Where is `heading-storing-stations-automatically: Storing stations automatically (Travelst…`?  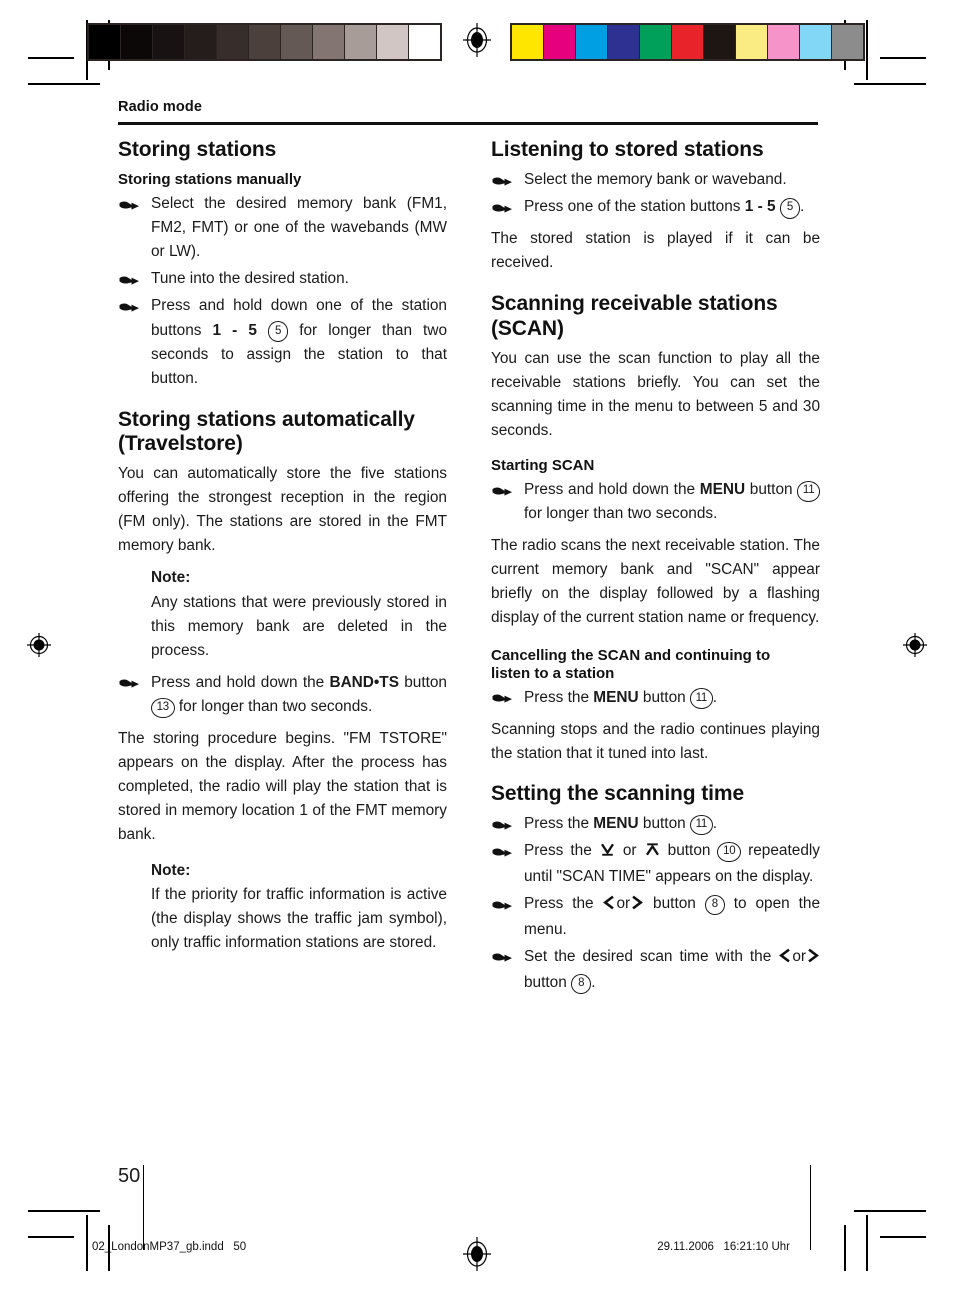 heading-storing-stations-automatically: Storing stations automatically (Travelst… is located at coordinates (282, 432).